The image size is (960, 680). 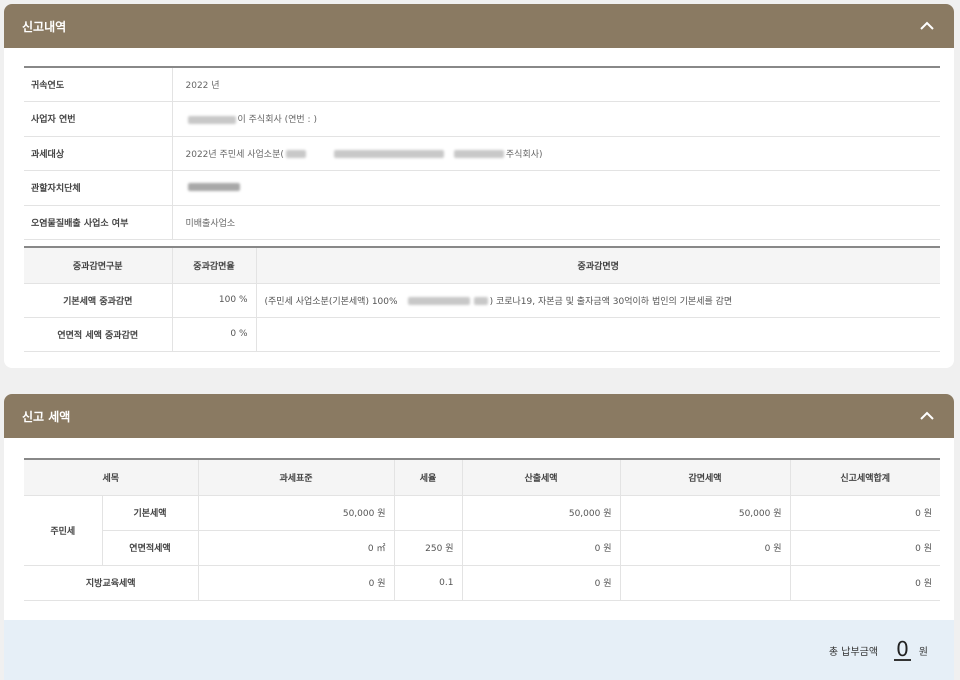 What do you see at coordinates (111, 583) in the screenshot?
I see `tax-item: 지방교육세액` at bounding box center [111, 583].